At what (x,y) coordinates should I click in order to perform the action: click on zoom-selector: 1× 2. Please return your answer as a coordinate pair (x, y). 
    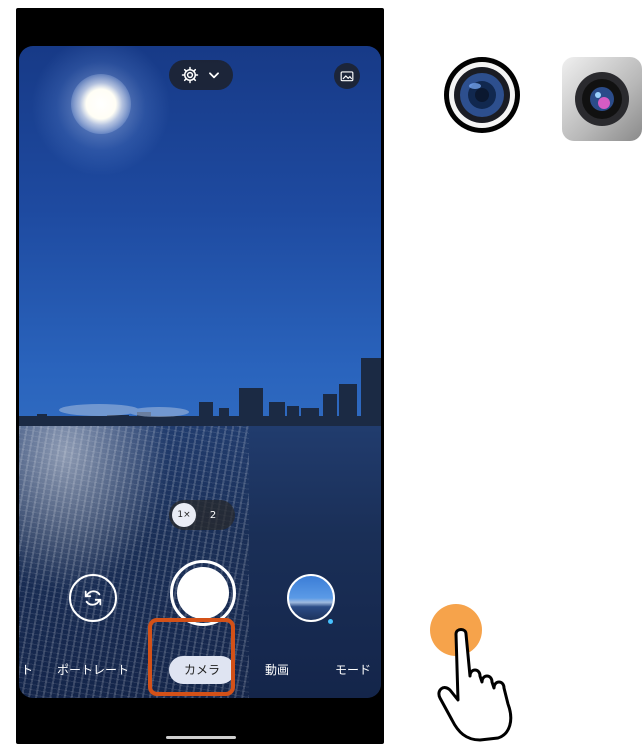
    Looking at the image, I should click on (202, 515).